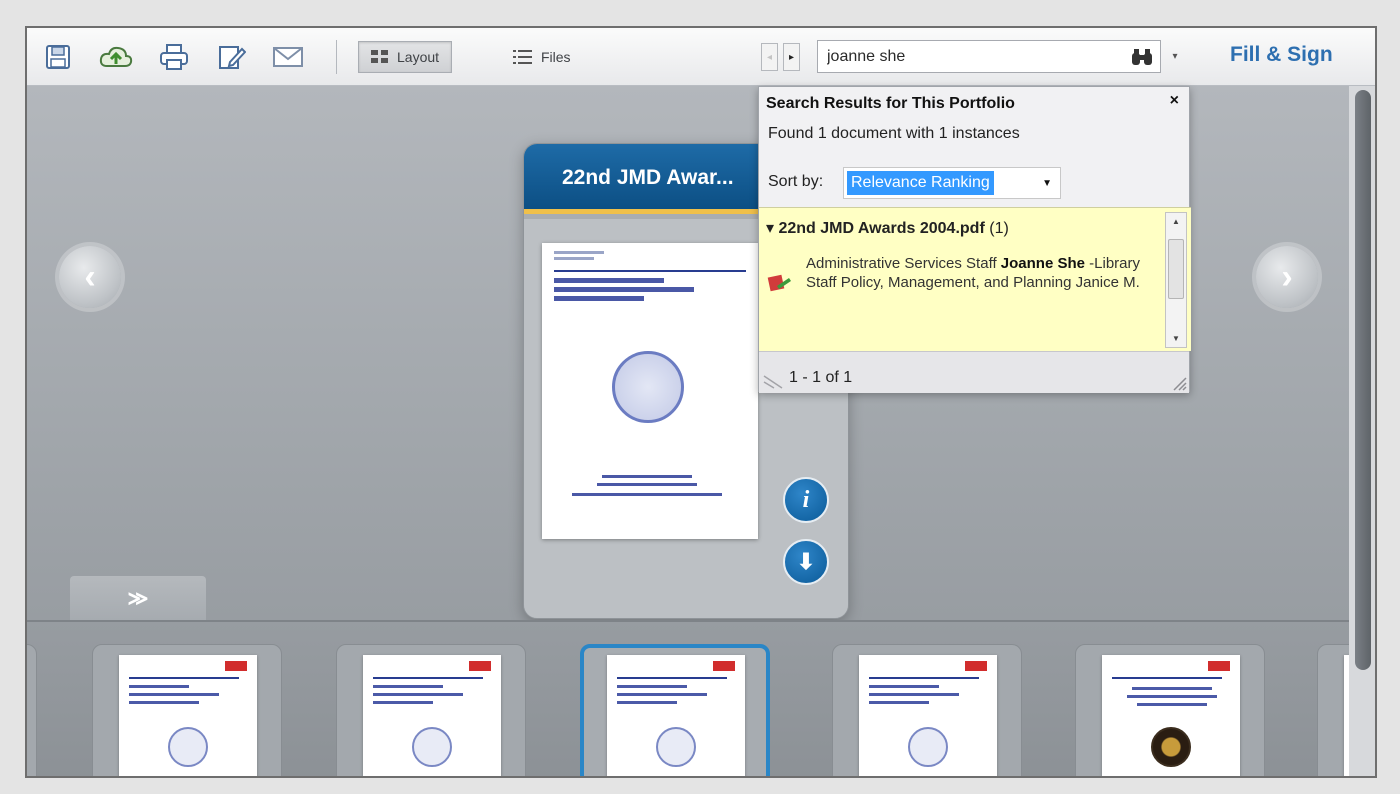 The height and width of the screenshot is (794, 1400). What do you see at coordinates (90, 277) in the screenshot?
I see `previous-file-button: ‹` at bounding box center [90, 277].